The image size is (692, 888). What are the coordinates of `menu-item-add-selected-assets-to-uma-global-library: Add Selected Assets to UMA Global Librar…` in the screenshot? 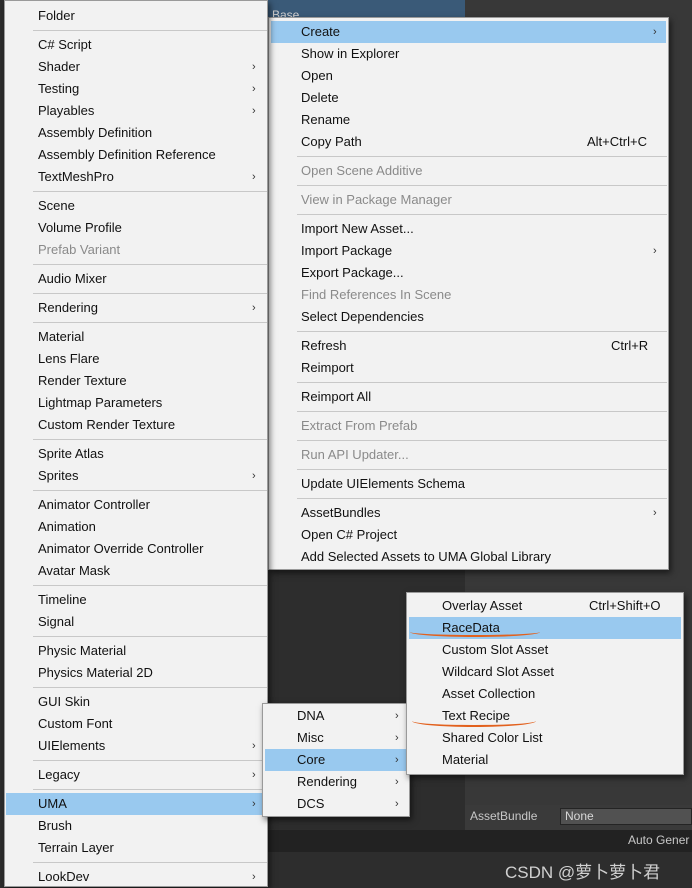 It's located at (468, 557).